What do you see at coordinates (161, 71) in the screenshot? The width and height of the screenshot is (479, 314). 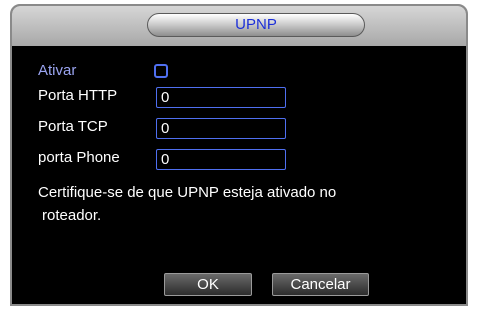 I see `enable-checkbox` at bounding box center [161, 71].